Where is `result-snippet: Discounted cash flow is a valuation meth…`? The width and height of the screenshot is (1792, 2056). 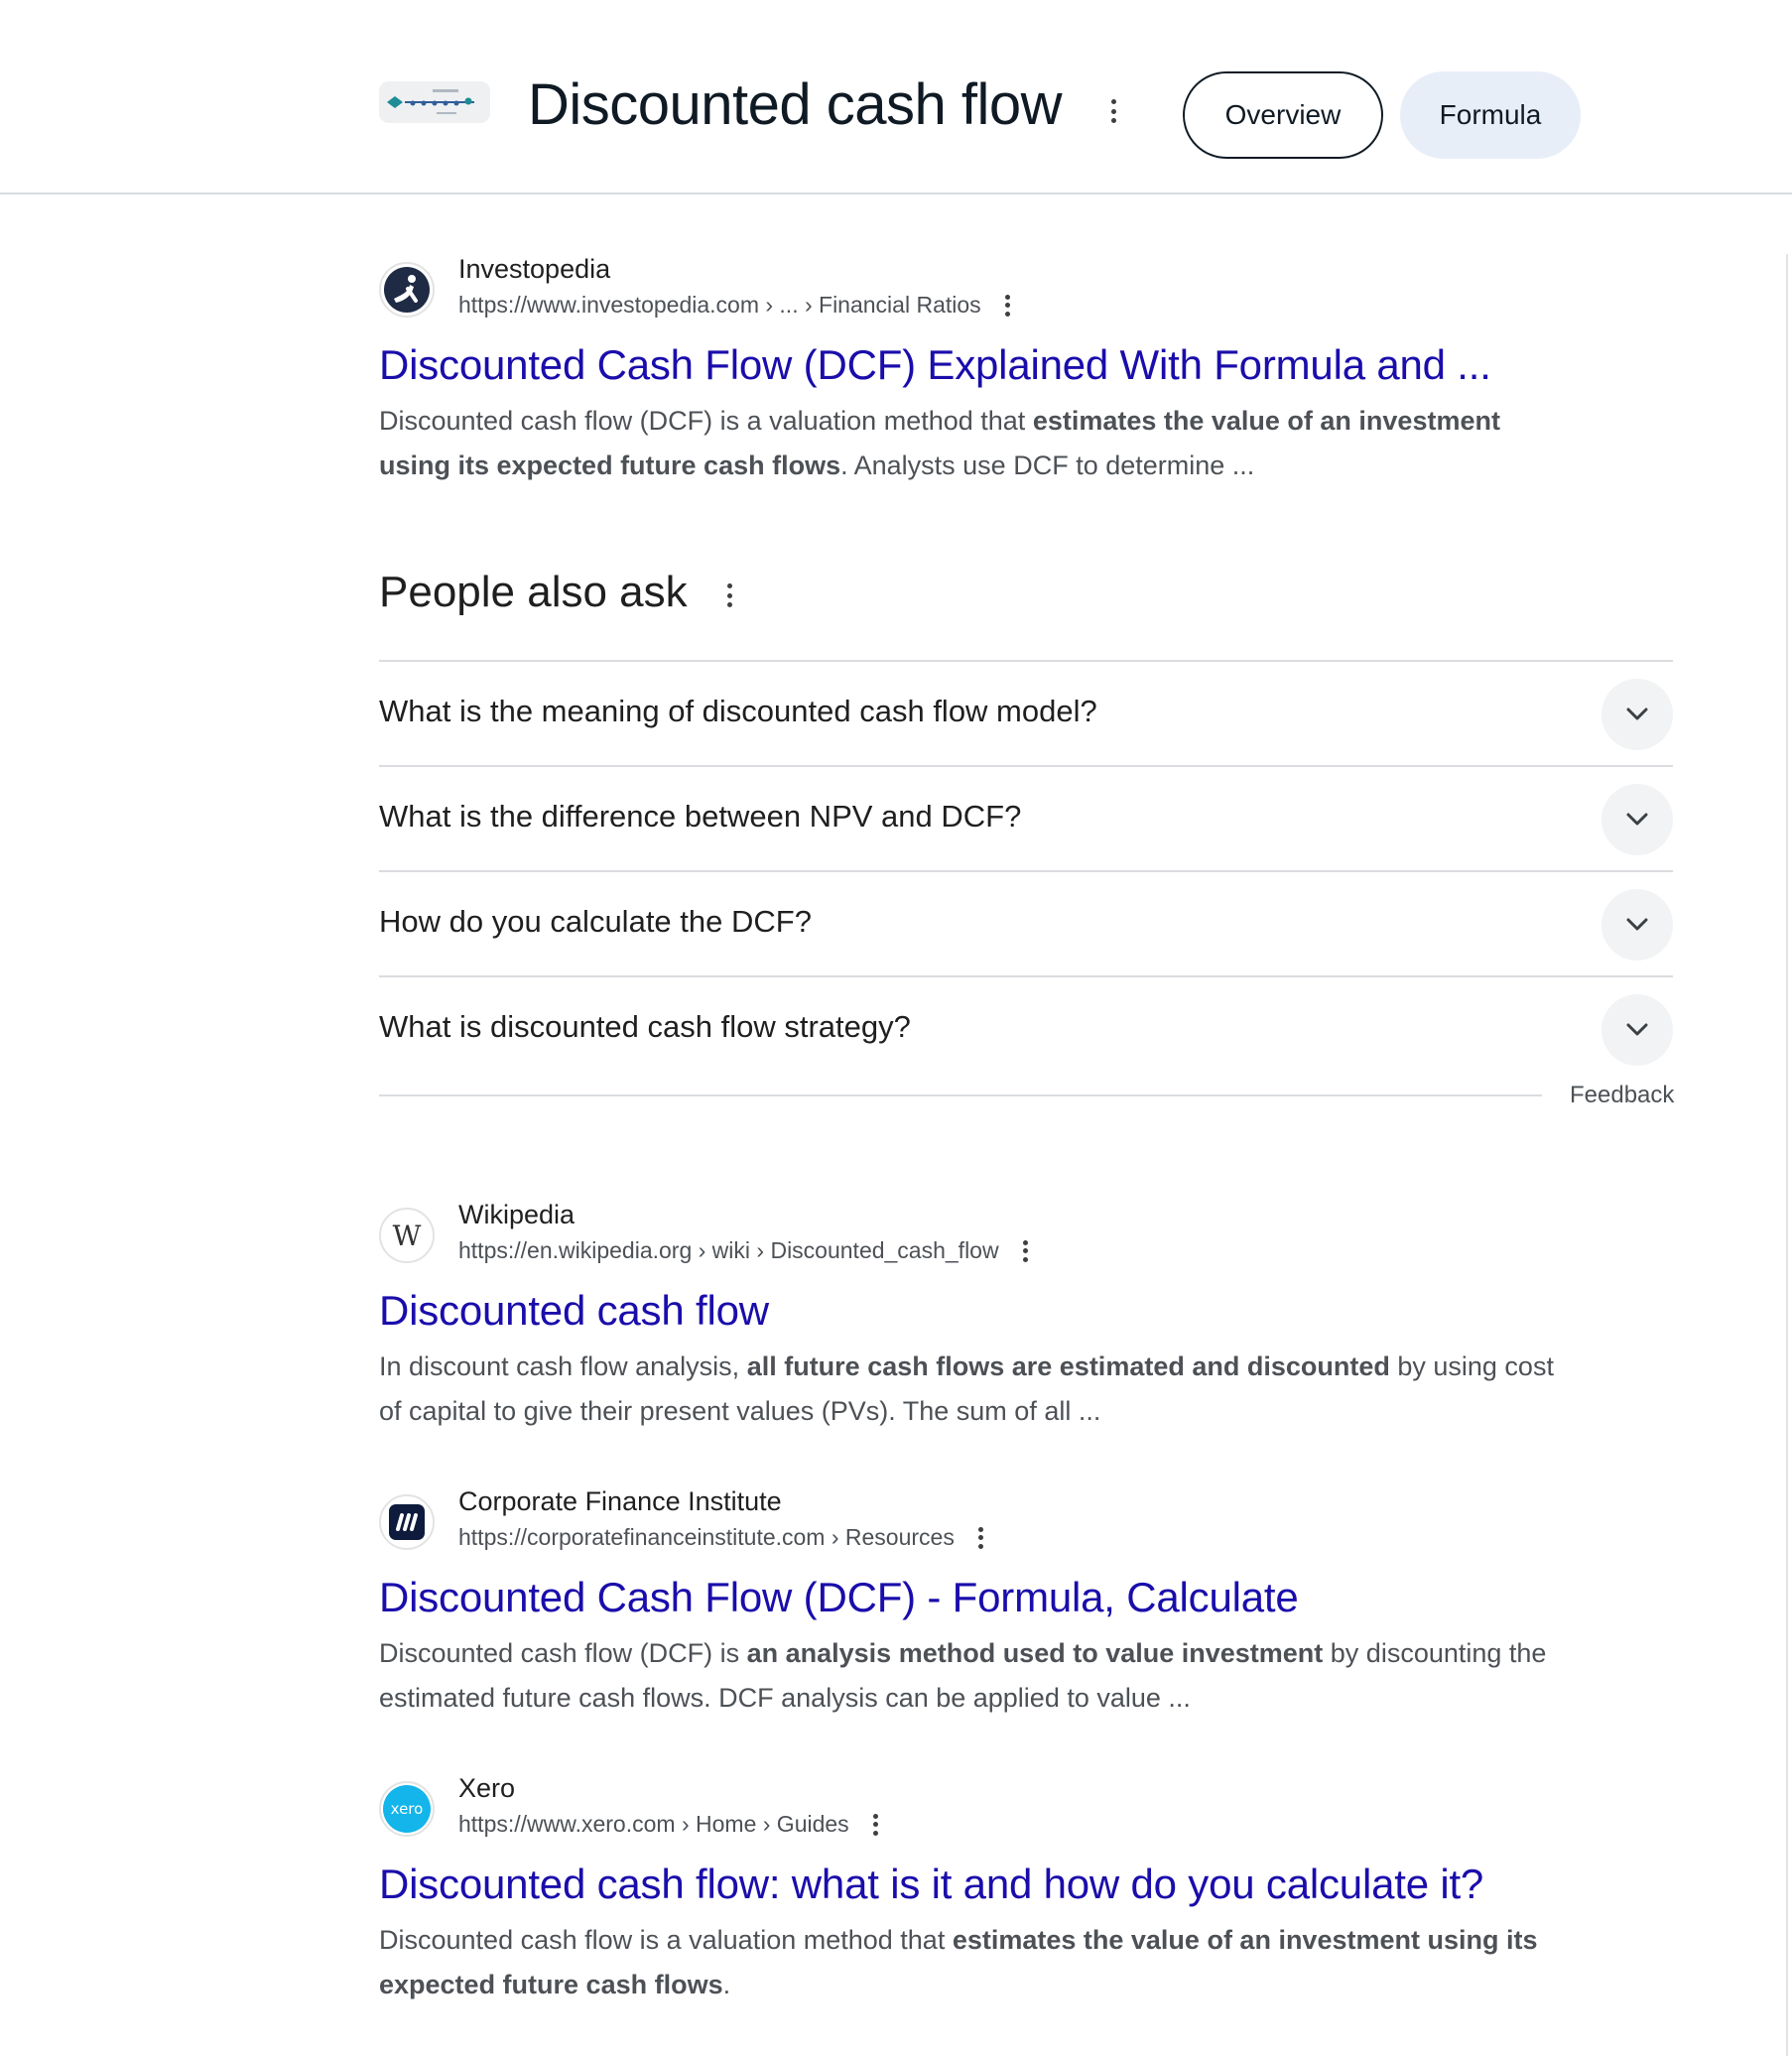 result-snippet: Discounted cash flow is a valuation meth… is located at coordinates (969, 1962).